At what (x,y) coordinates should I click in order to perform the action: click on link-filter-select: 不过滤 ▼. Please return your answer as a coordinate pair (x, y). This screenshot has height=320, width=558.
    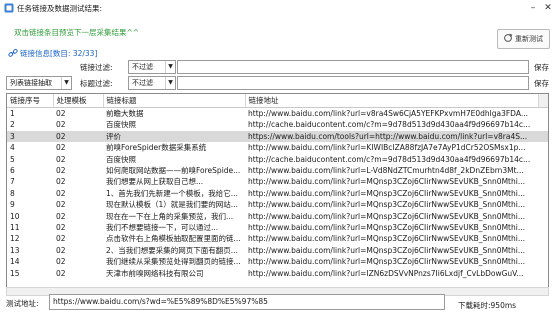
    Looking at the image, I should click on (152, 67).